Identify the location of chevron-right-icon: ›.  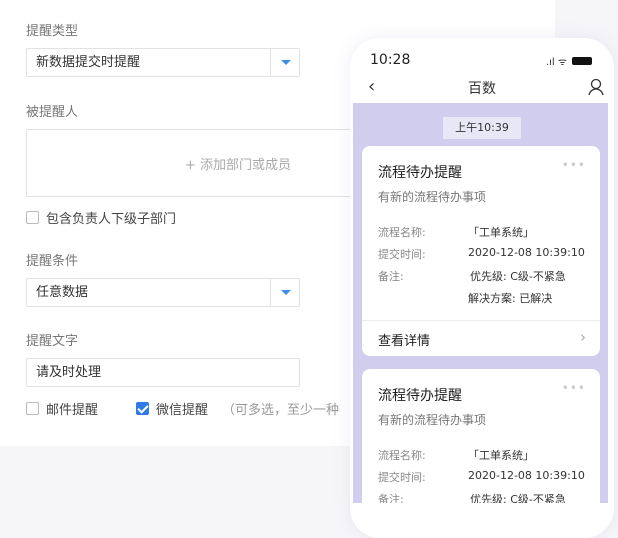
(583, 337).